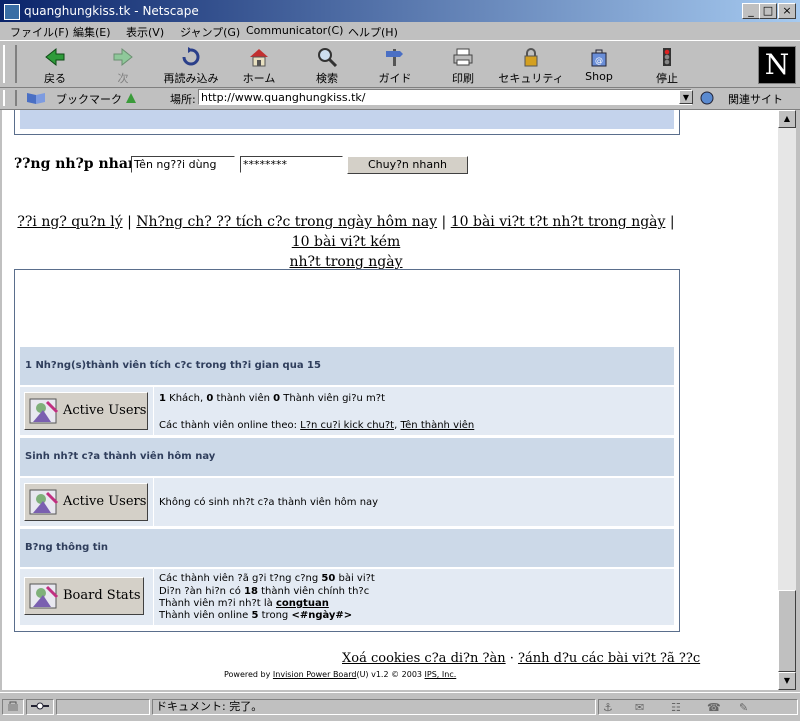 This screenshot has height=721, width=800. Describe the element at coordinates (667, 78) in the screenshot. I see `stop-label: 停止` at that location.